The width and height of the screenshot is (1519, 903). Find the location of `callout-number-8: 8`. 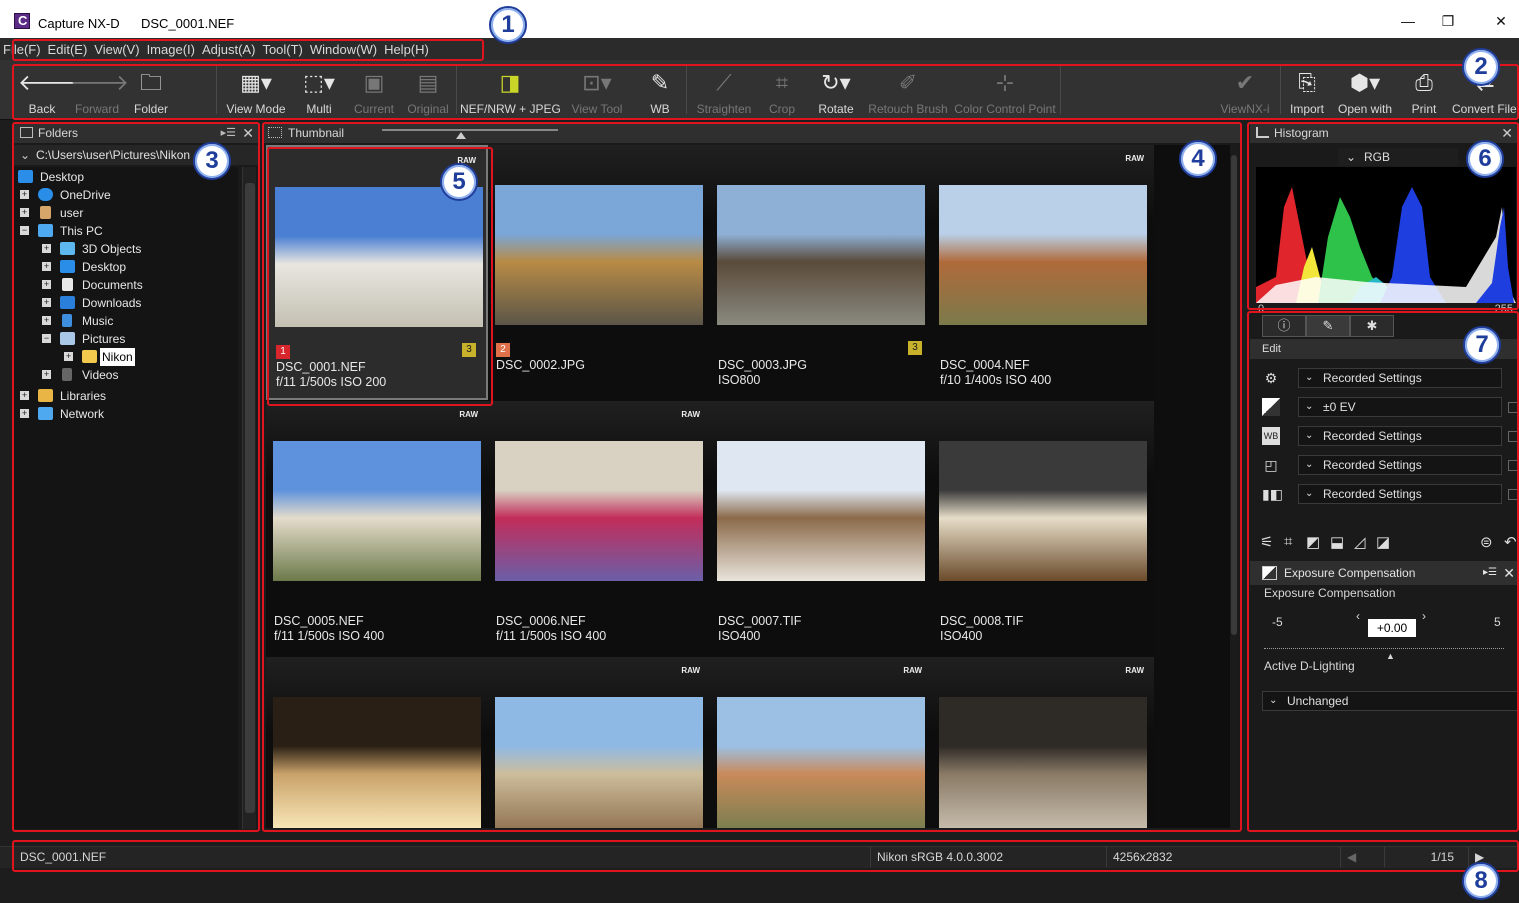

callout-number-8: 8 is located at coordinates (1481, 881).